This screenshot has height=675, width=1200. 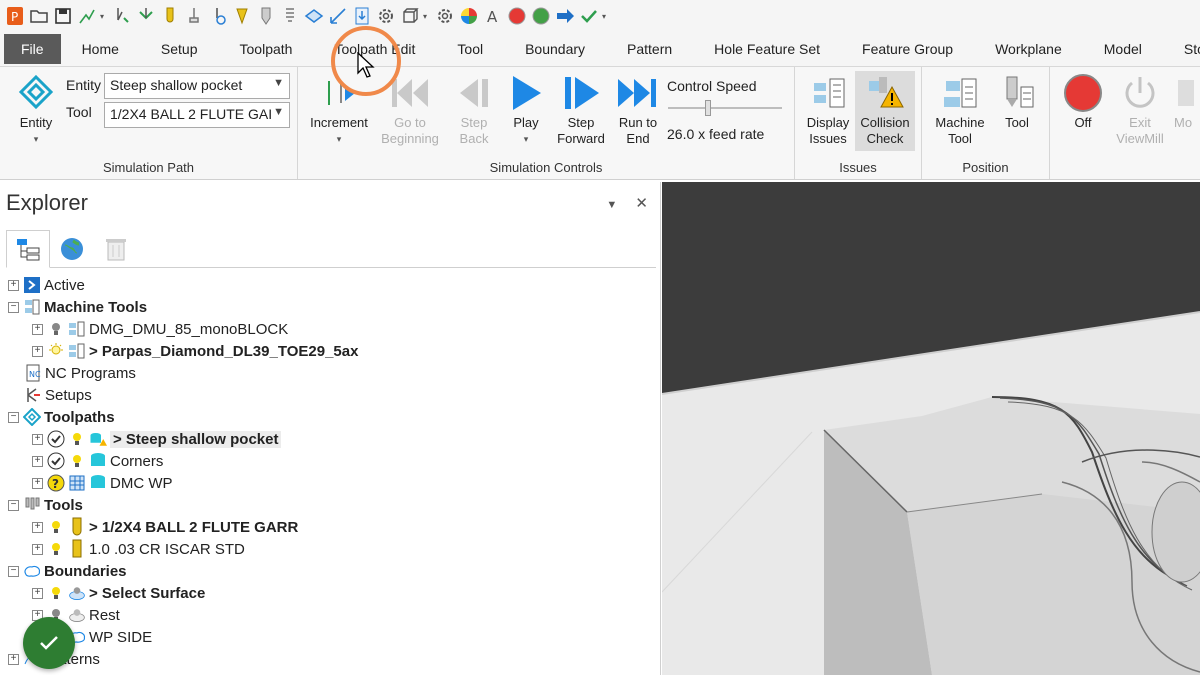 I want to click on close-icon: ✕, so click(x=641, y=203).